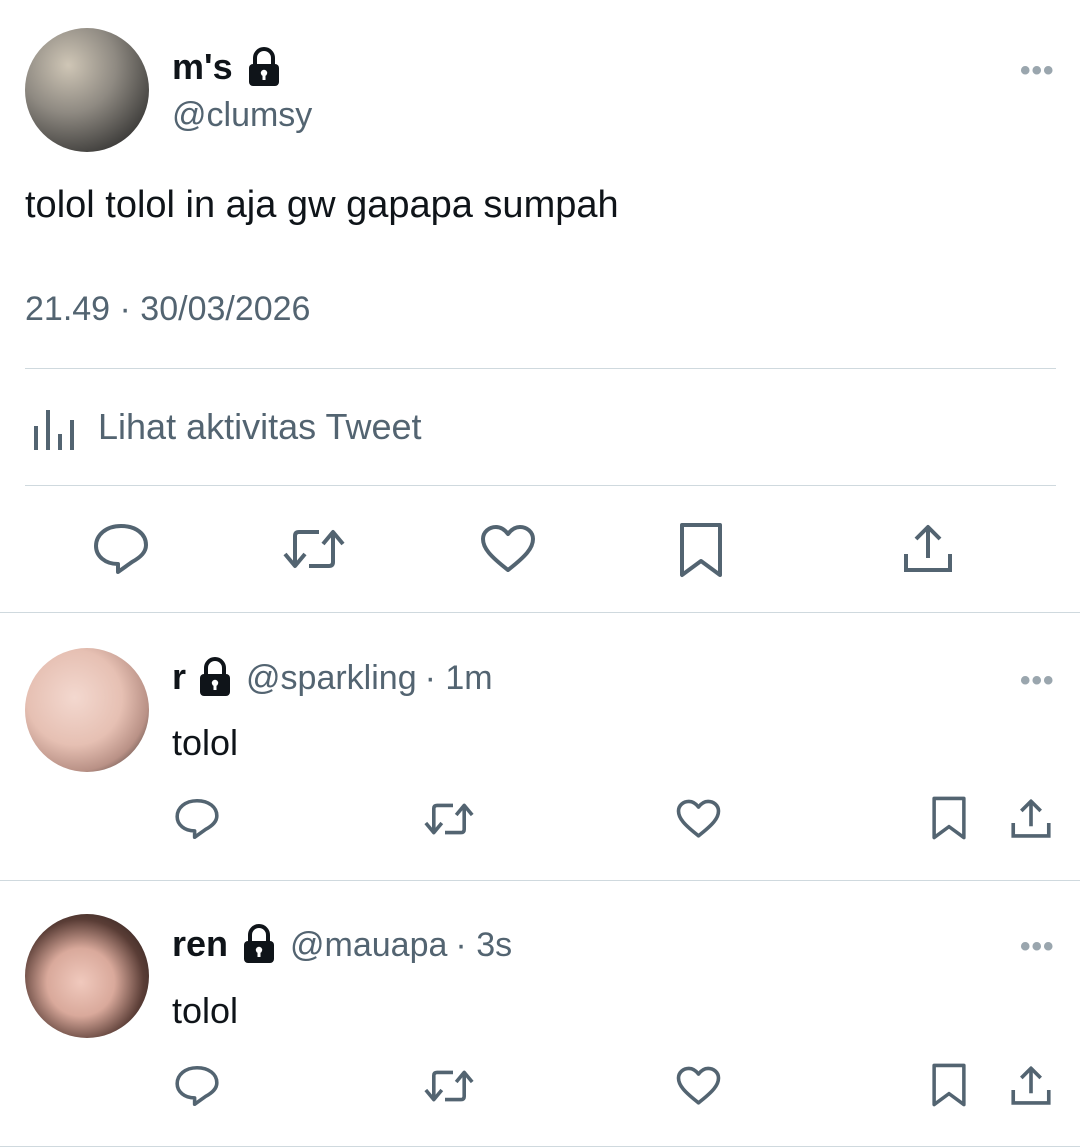 The height and width of the screenshot is (1148, 1080). Describe the element at coordinates (200, 944) in the screenshot. I see `display-name: ren` at that location.